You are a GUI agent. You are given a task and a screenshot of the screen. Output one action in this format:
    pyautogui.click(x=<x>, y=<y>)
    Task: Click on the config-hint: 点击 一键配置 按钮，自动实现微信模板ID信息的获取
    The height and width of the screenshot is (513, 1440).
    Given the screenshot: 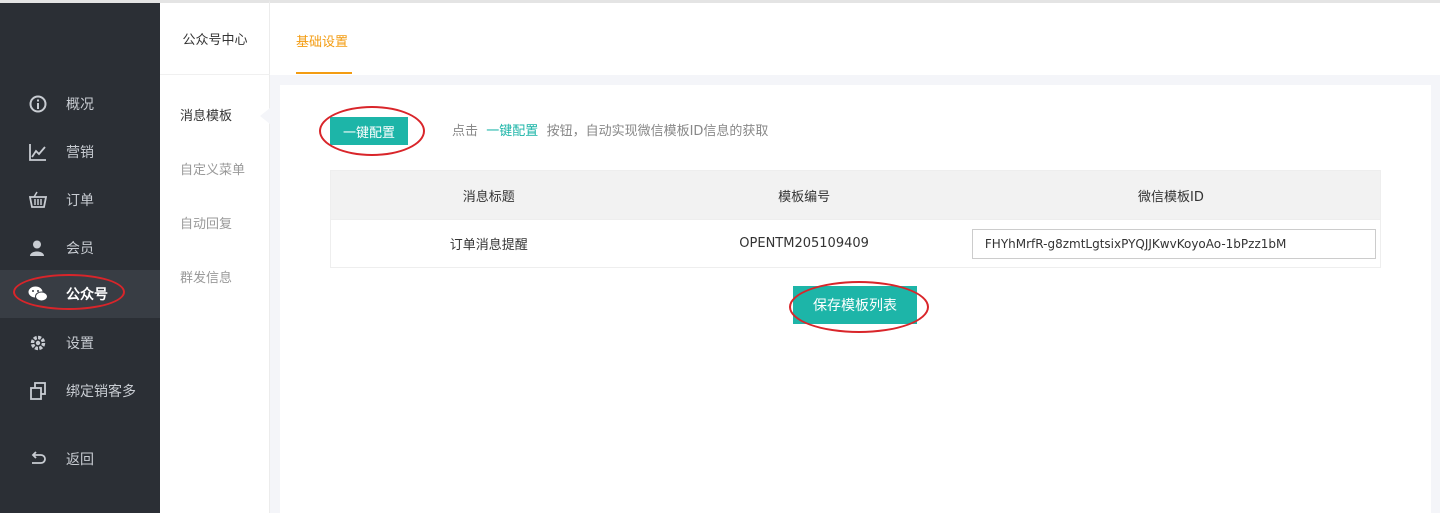 What is the action you would take?
    pyautogui.click(x=610, y=129)
    